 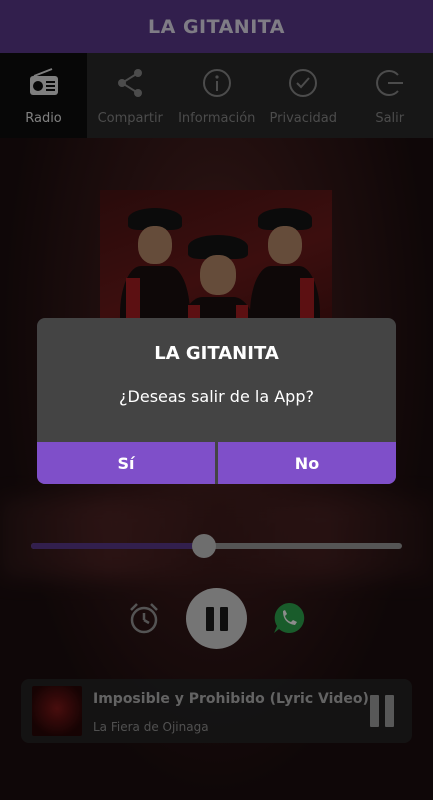 I want to click on dialog-message: ¿Deseas salir de la App?, so click(x=216, y=396).